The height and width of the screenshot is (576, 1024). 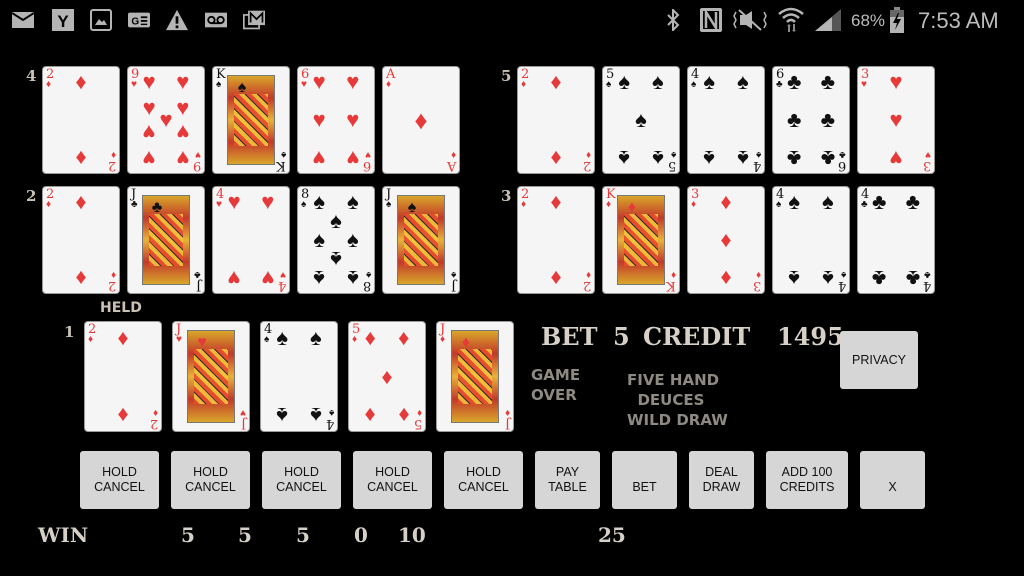 I want to click on clock: 7:53 AM, so click(x=958, y=20).